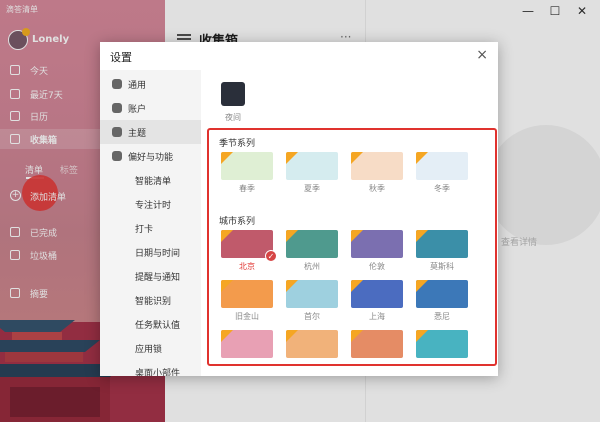 This screenshot has width=600, height=422. Describe the element at coordinates (442, 316) in the screenshot. I see `cities-theme-label: 悉尼` at that location.